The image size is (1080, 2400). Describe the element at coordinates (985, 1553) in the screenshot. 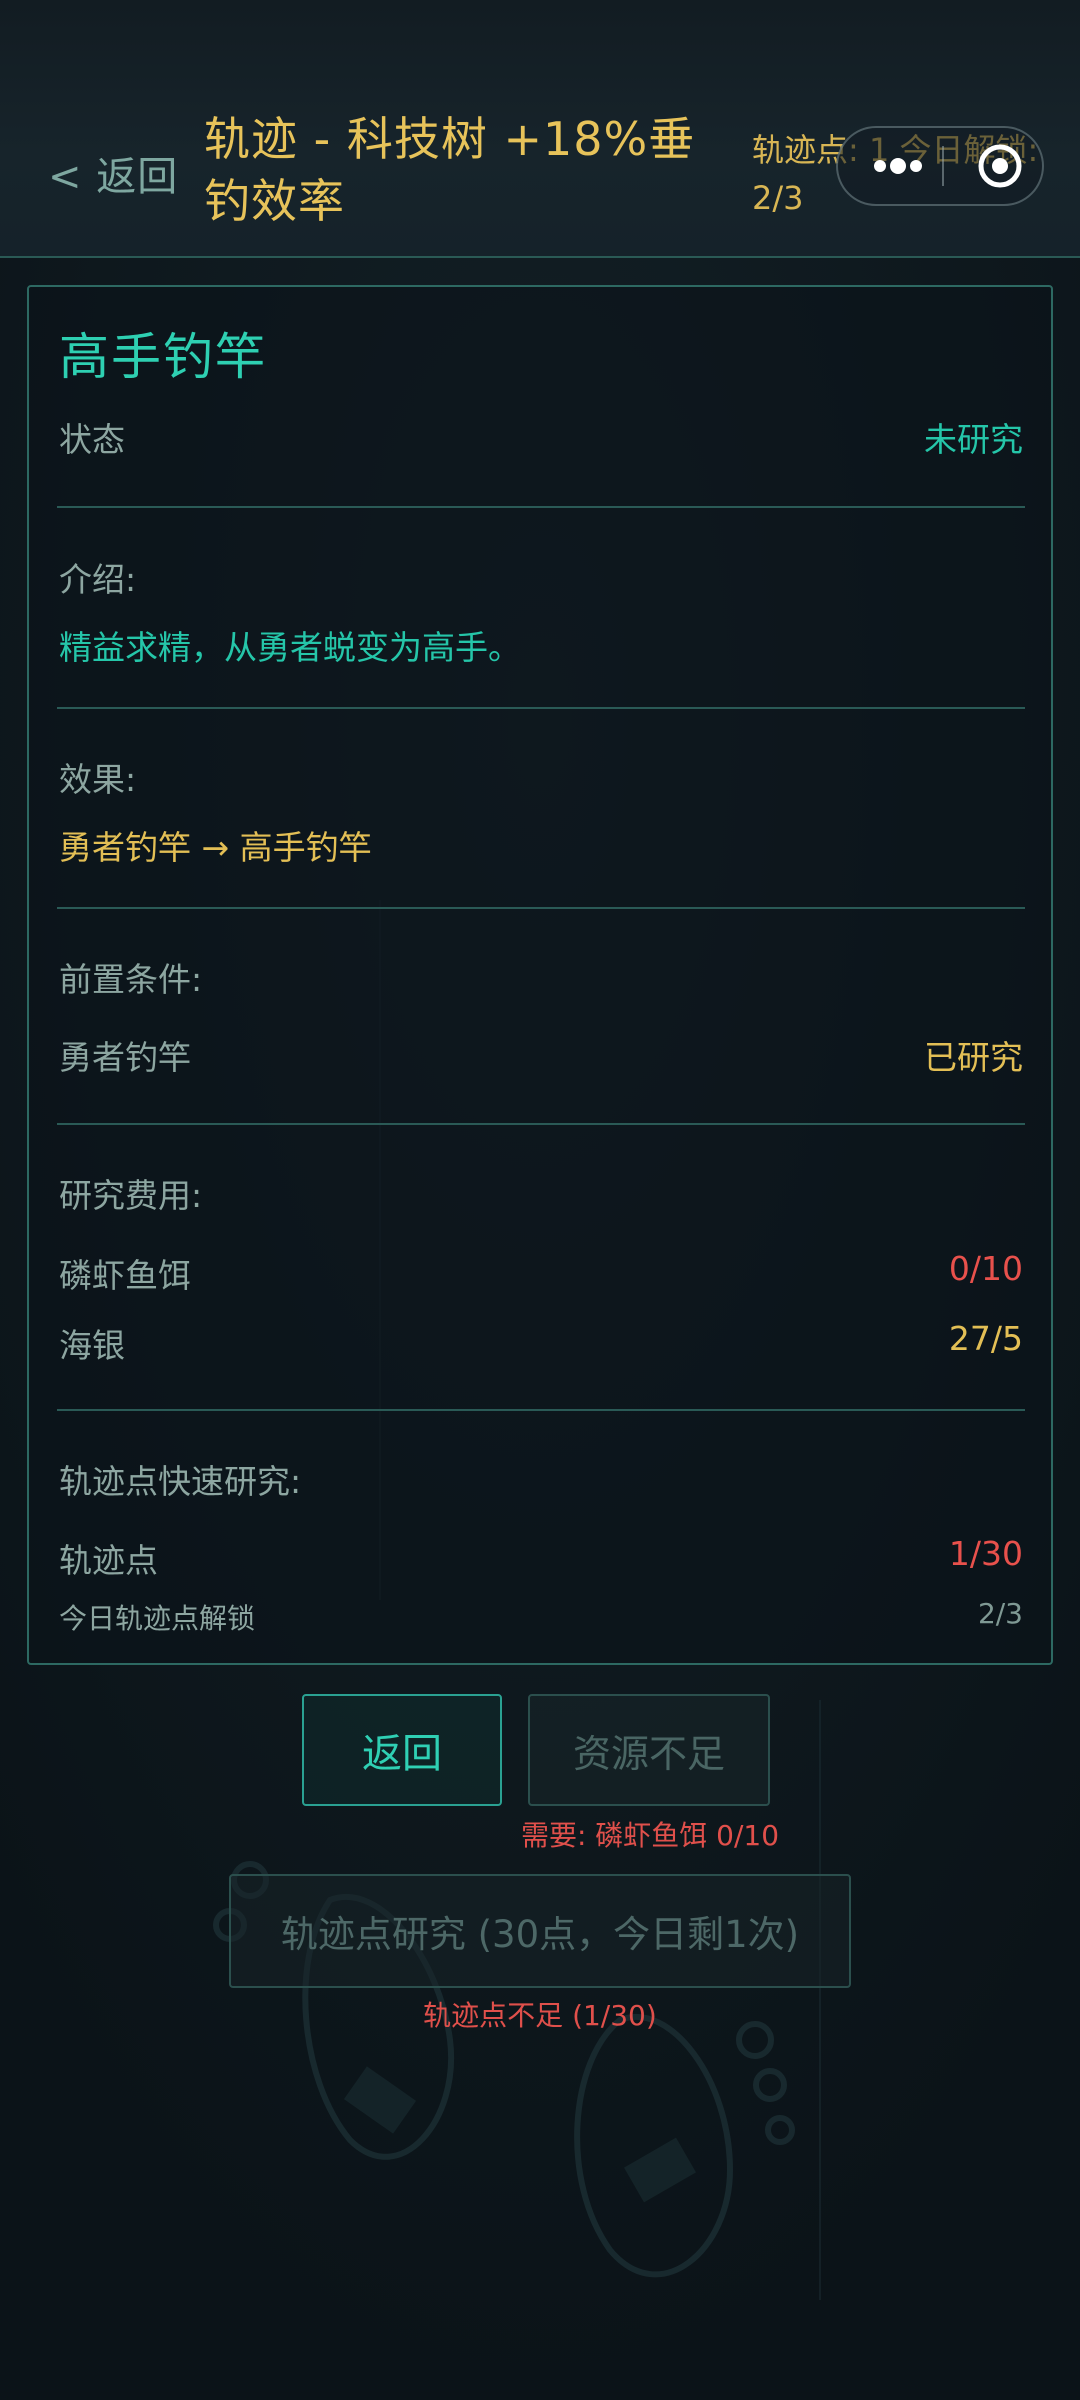

I see `trace-points-value: 1/30` at that location.